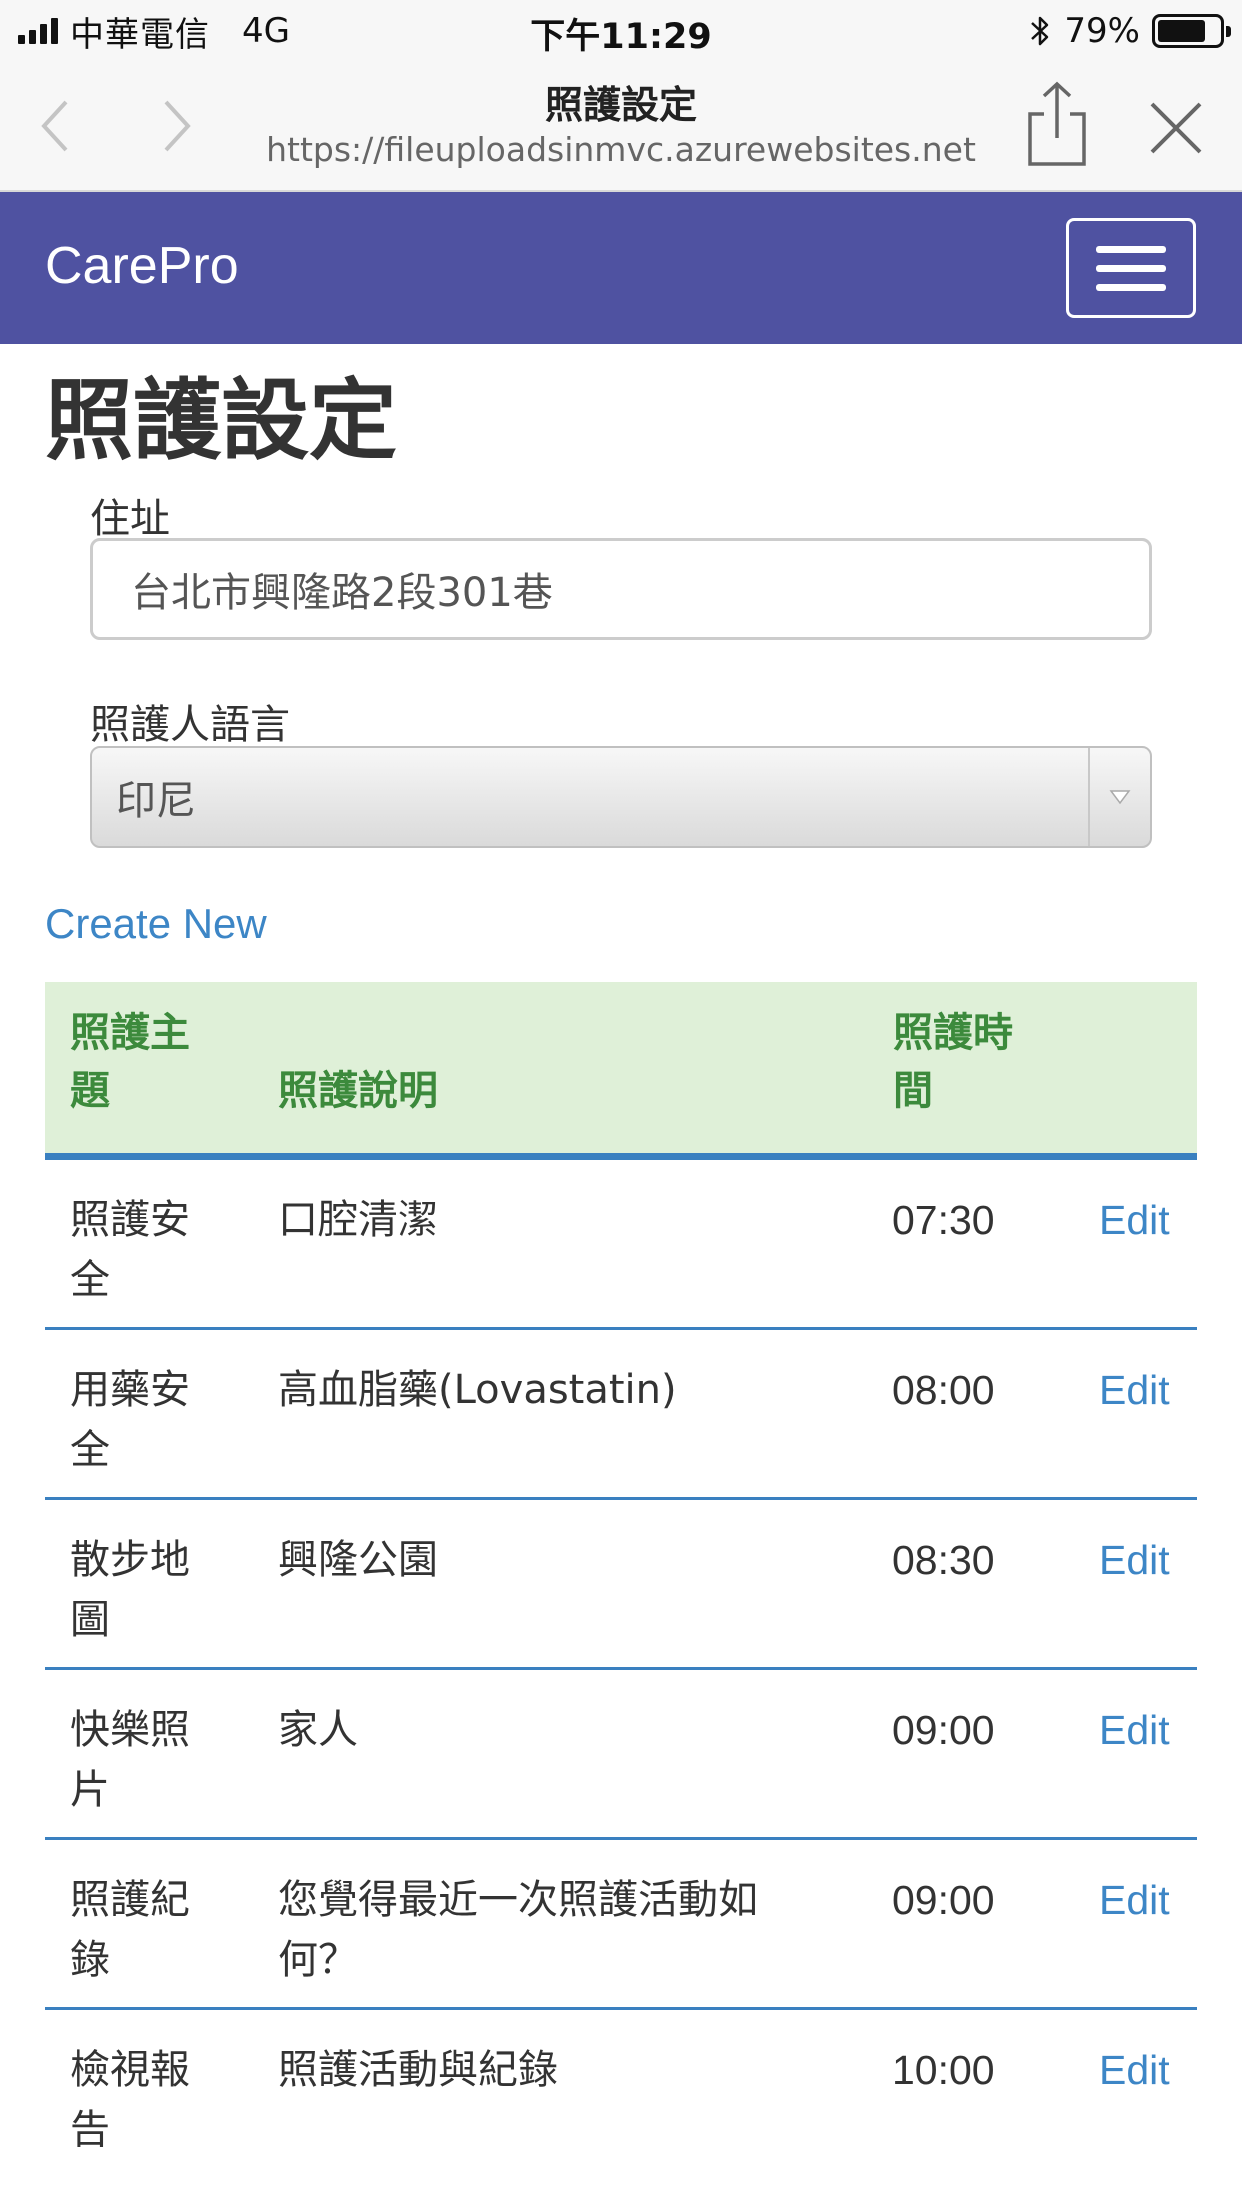 The image size is (1242, 2208). What do you see at coordinates (130, 1062) in the screenshot?
I see `header-topic: 照護主題` at bounding box center [130, 1062].